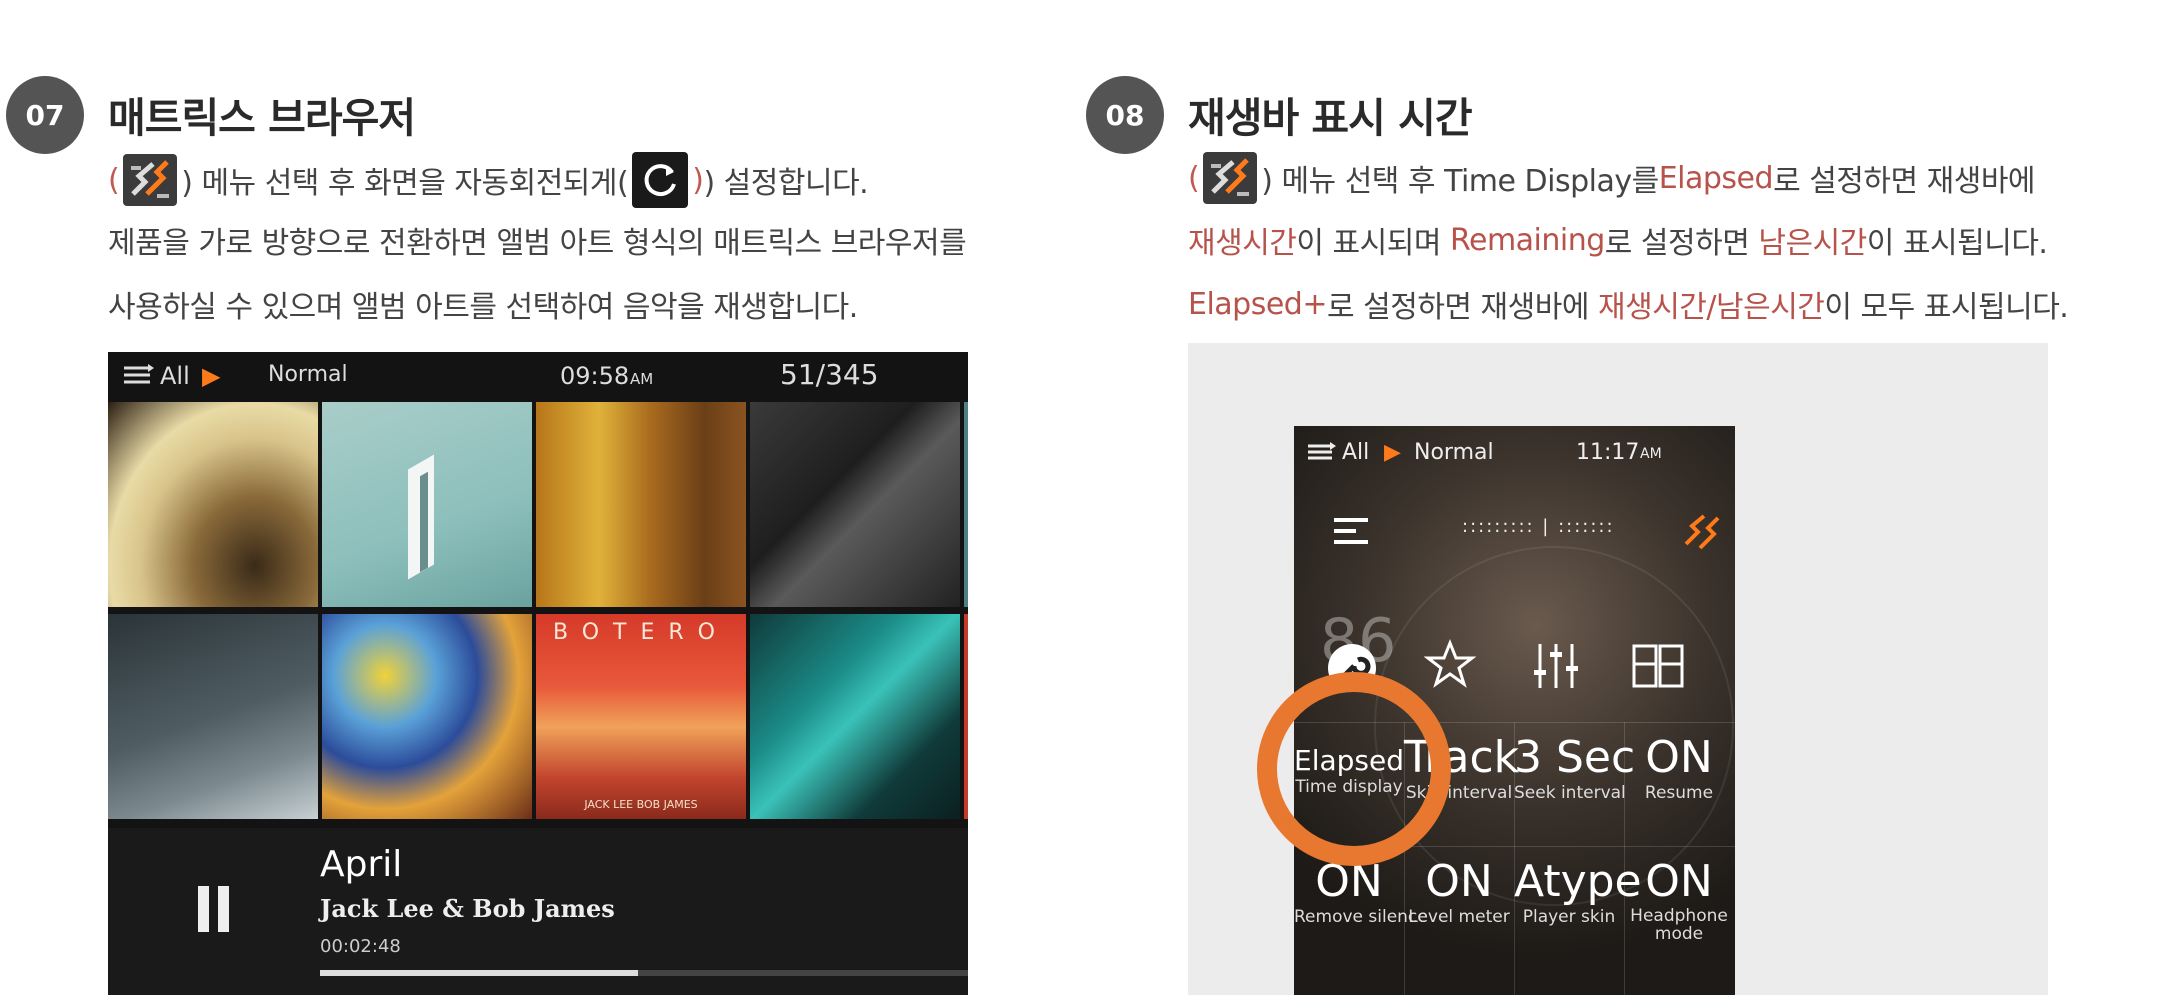  I want to click on setting-label: Headphone mode, so click(1679, 925).